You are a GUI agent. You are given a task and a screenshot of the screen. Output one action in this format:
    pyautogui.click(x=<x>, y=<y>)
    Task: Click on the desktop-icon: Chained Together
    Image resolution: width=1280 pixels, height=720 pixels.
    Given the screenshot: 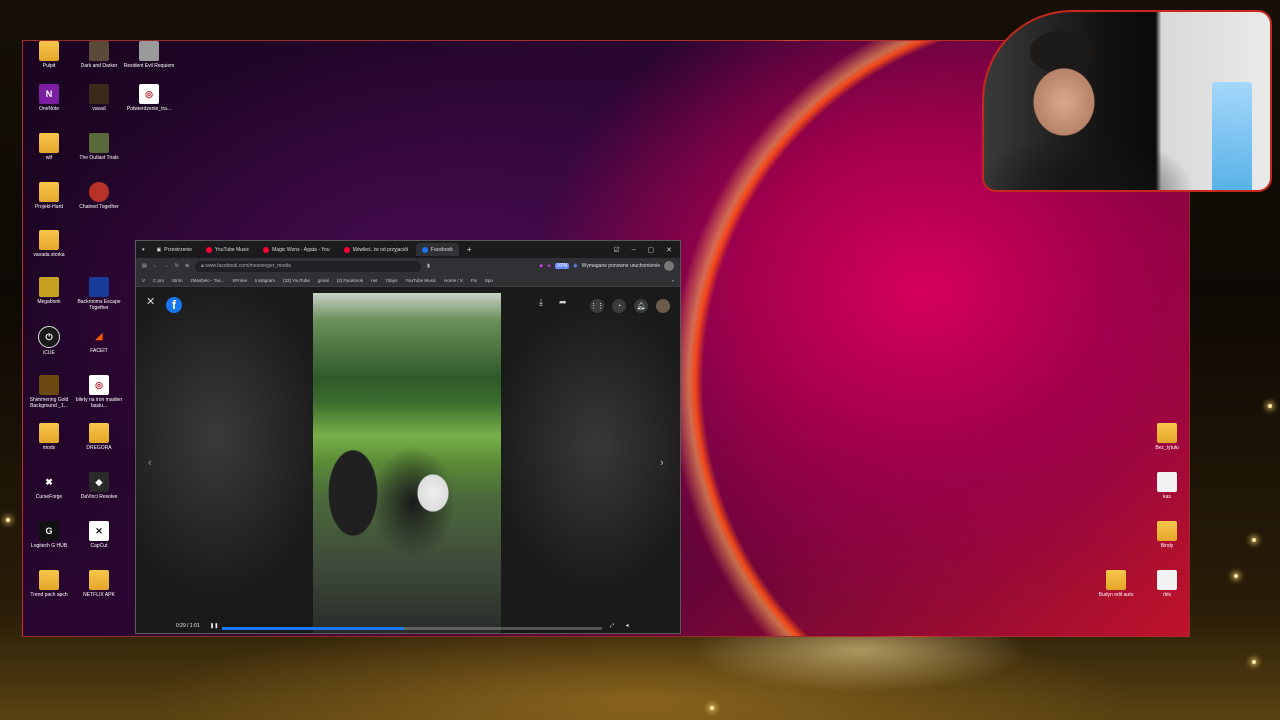 What is the action you would take?
    pyautogui.click(x=99, y=196)
    